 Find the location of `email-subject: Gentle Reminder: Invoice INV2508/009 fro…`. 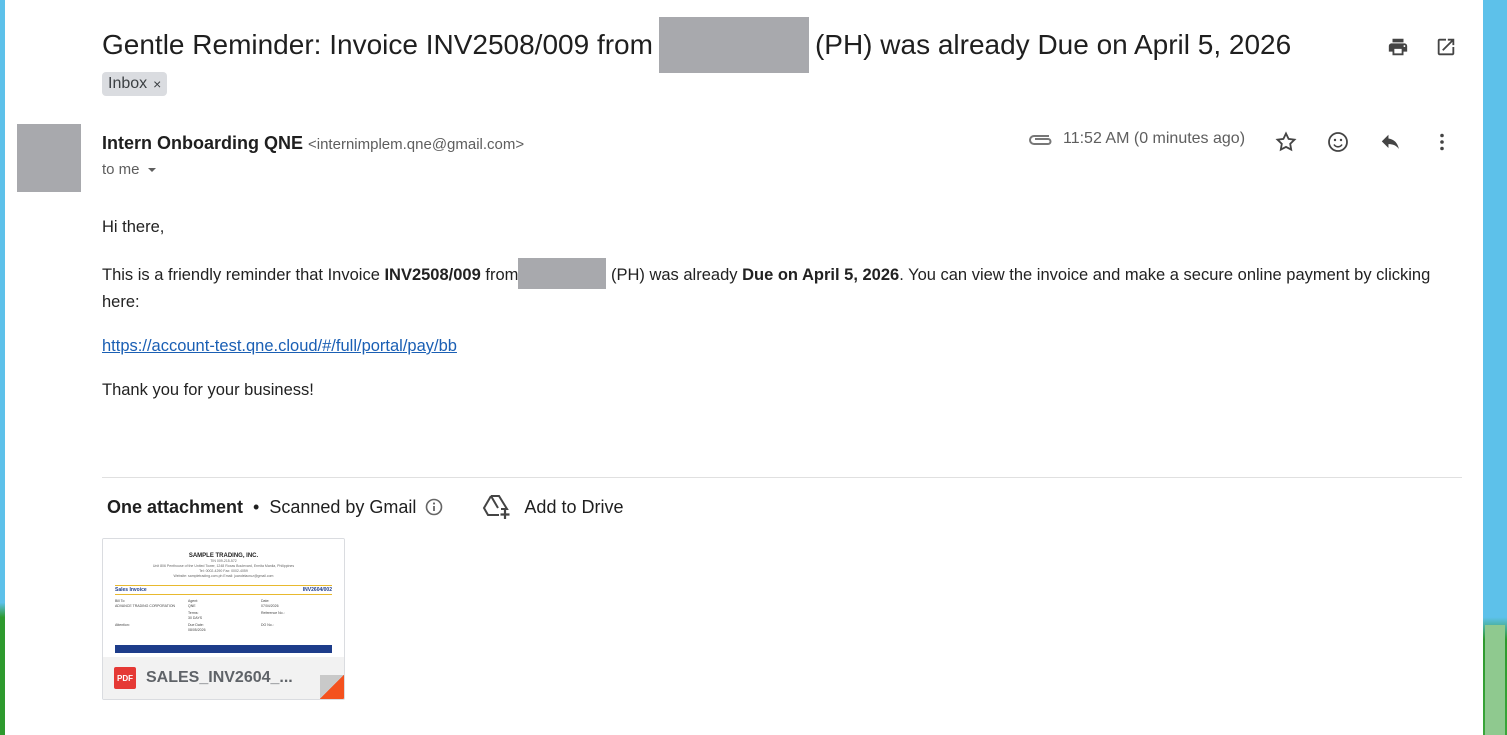

email-subject: Gentle Reminder: Invoice INV2508/009 fro… is located at coordinates (696, 45).